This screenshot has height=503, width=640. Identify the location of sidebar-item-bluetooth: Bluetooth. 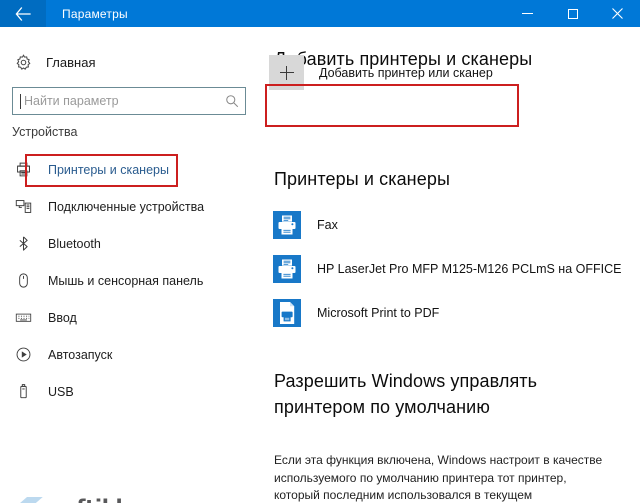
(130, 243).